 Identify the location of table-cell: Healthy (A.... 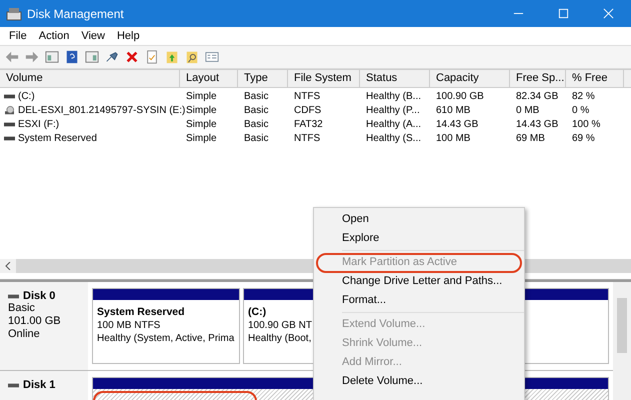
(394, 124).